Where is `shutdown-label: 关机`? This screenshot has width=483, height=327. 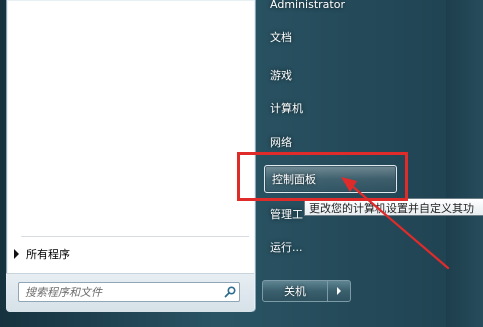 shutdown-label: 关机 is located at coordinates (295, 291).